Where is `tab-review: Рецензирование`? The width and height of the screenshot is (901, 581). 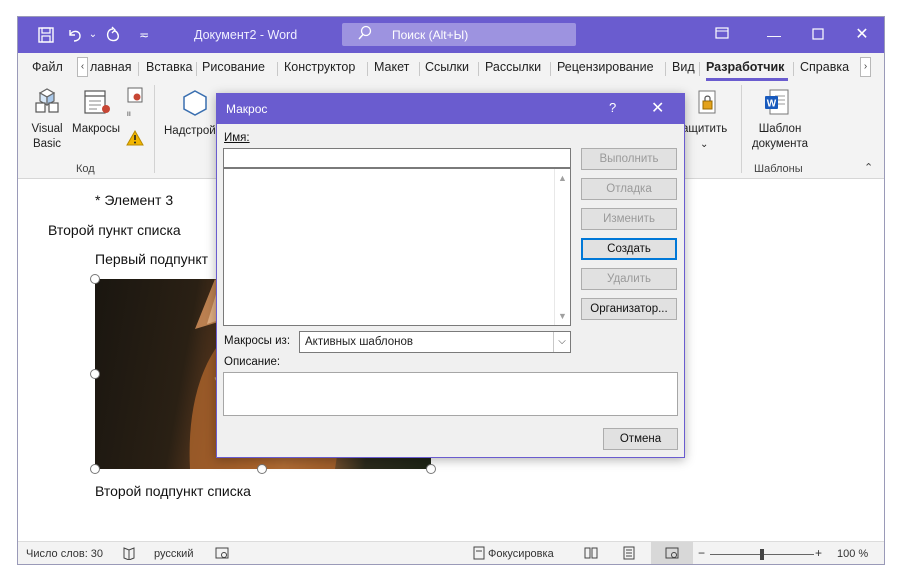 tab-review: Рецензирование is located at coordinates (605, 67).